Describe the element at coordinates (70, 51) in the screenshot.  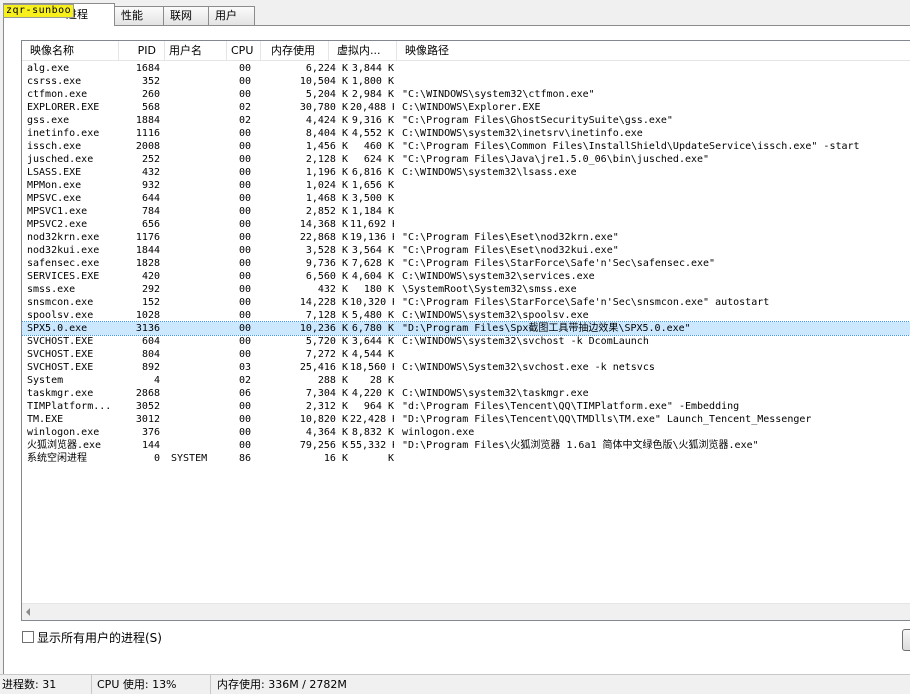
I see `column-image-name: 映像名称` at that location.